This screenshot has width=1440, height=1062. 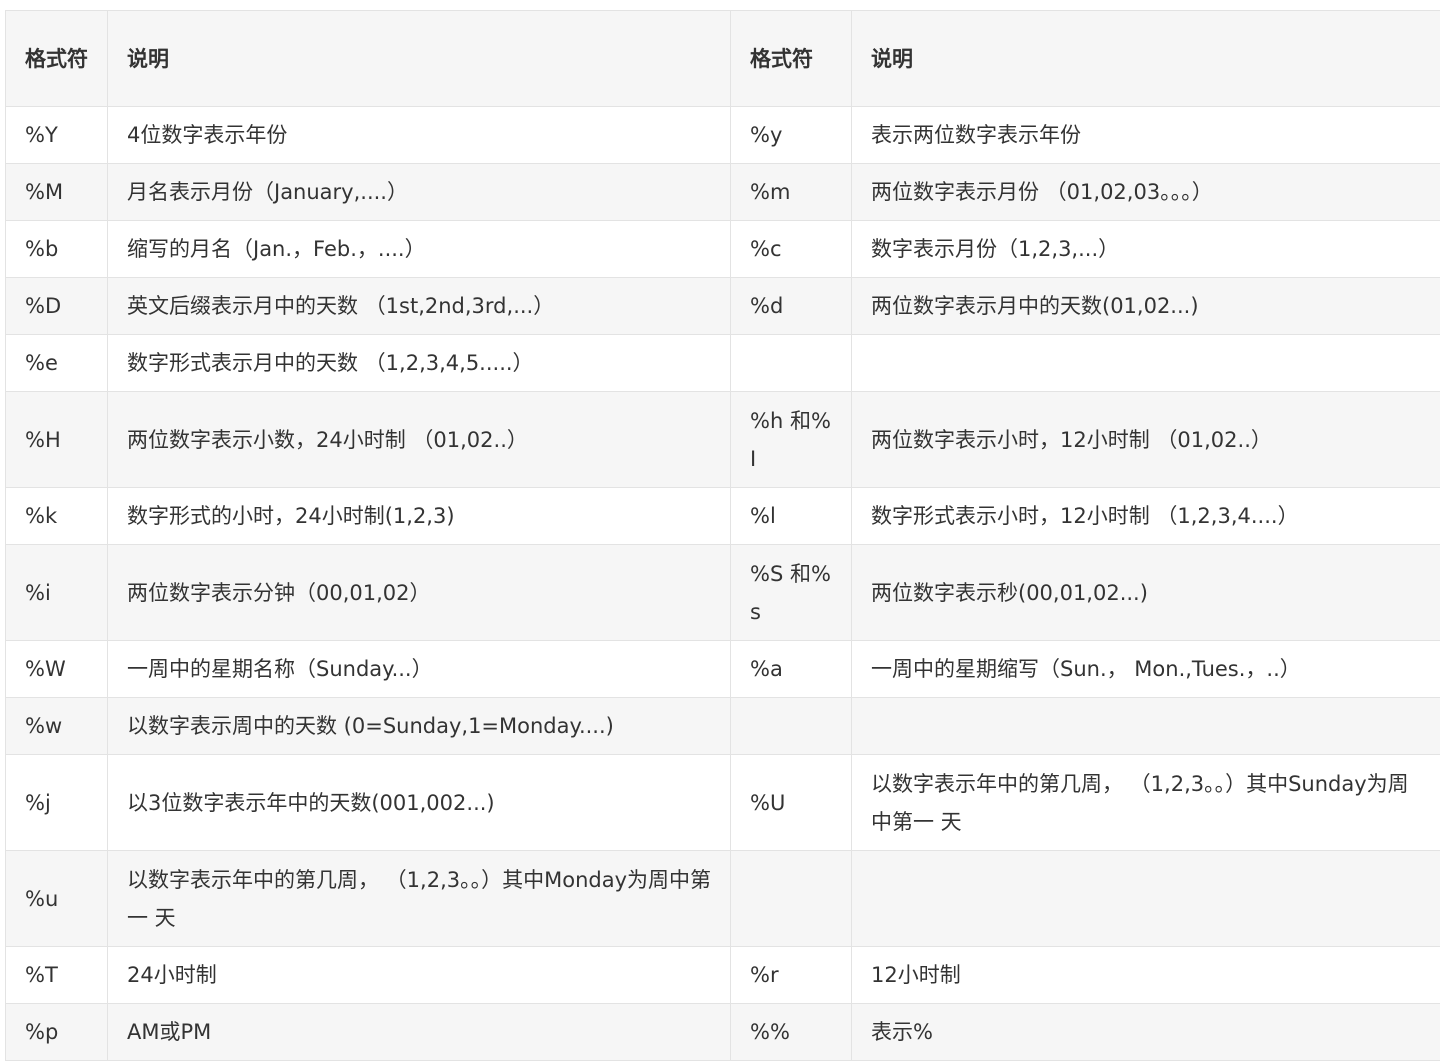 I want to click on format-specifier-cell: %M, so click(x=56, y=192).